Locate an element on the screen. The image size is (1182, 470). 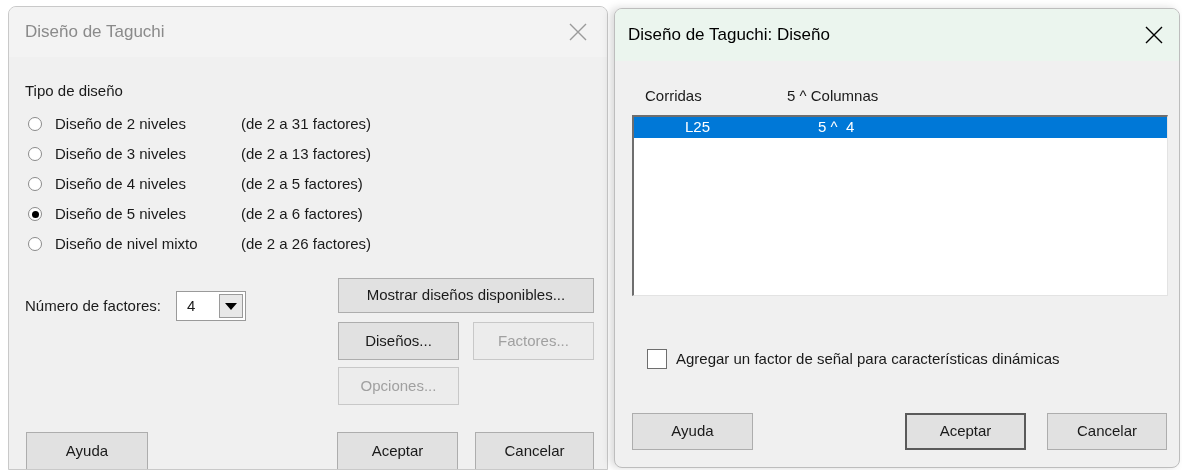
radio-label: Diseño de nivel mixto is located at coordinates (148, 244).